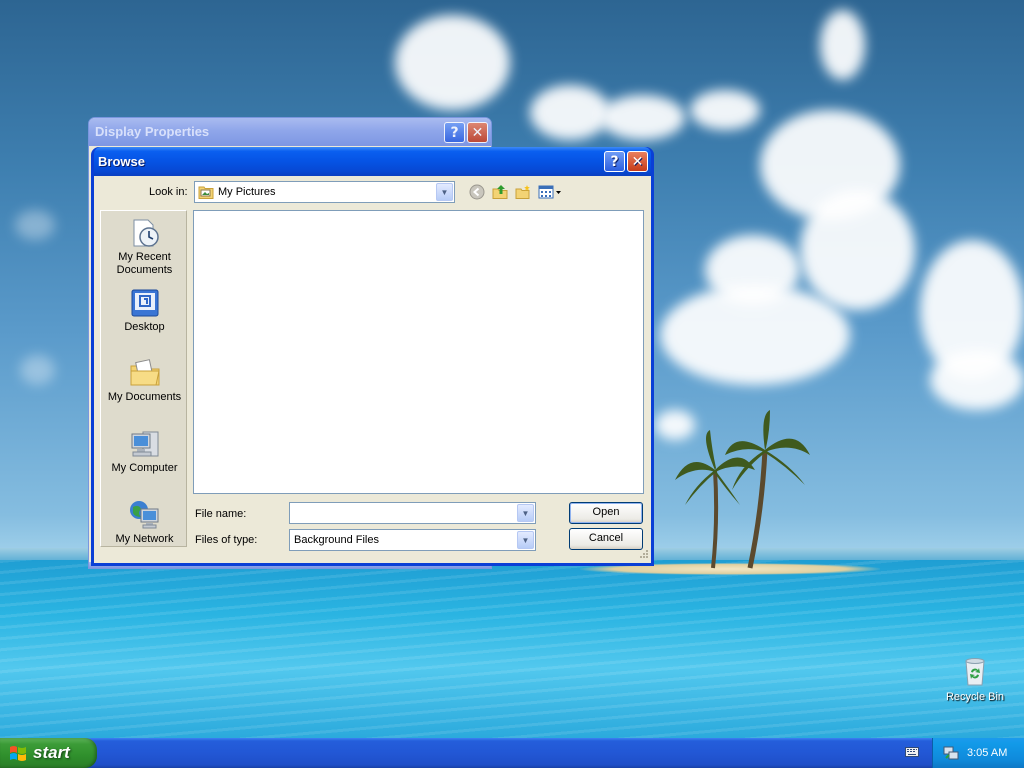 This screenshot has height=768, width=1024. I want to click on up-folder-icon, so click(500, 192).